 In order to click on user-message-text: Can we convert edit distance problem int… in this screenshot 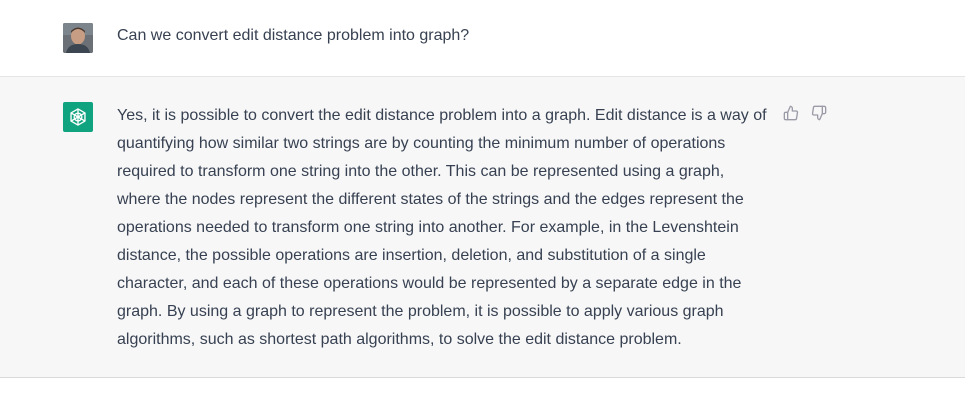, I will do `click(293, 35)`.